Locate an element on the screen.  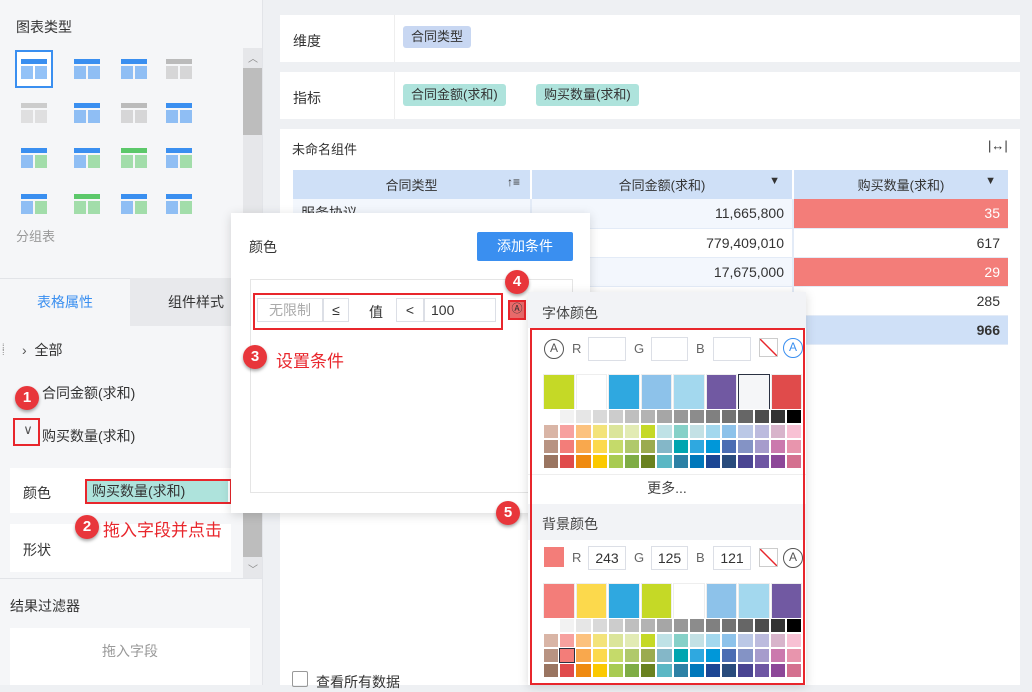
total-qty: 966 is located at coordinates (900, 330).